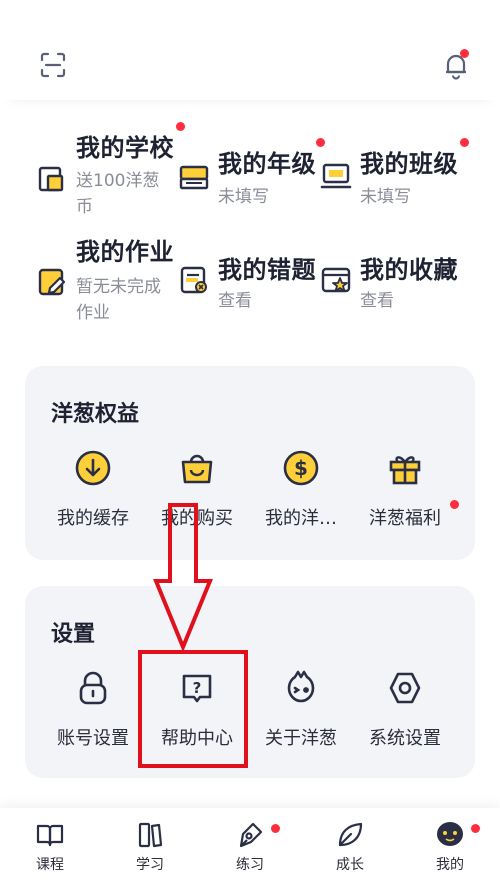  What do you see at coordinates (405, 518) in the screenshot?
I see `benefit-label: 洋葱福利` at bounding box center [405, 518].